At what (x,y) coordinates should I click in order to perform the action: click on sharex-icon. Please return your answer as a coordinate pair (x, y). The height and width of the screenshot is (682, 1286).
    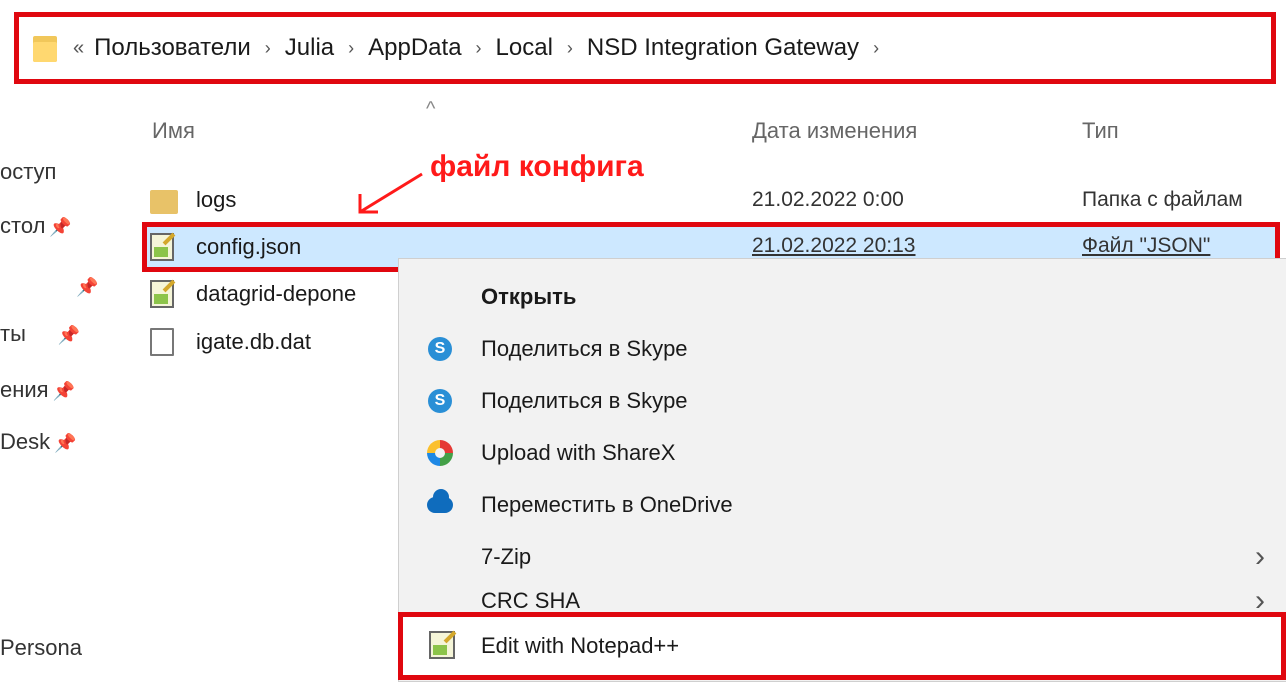
    Looking at the image, I should click on (440, 453).